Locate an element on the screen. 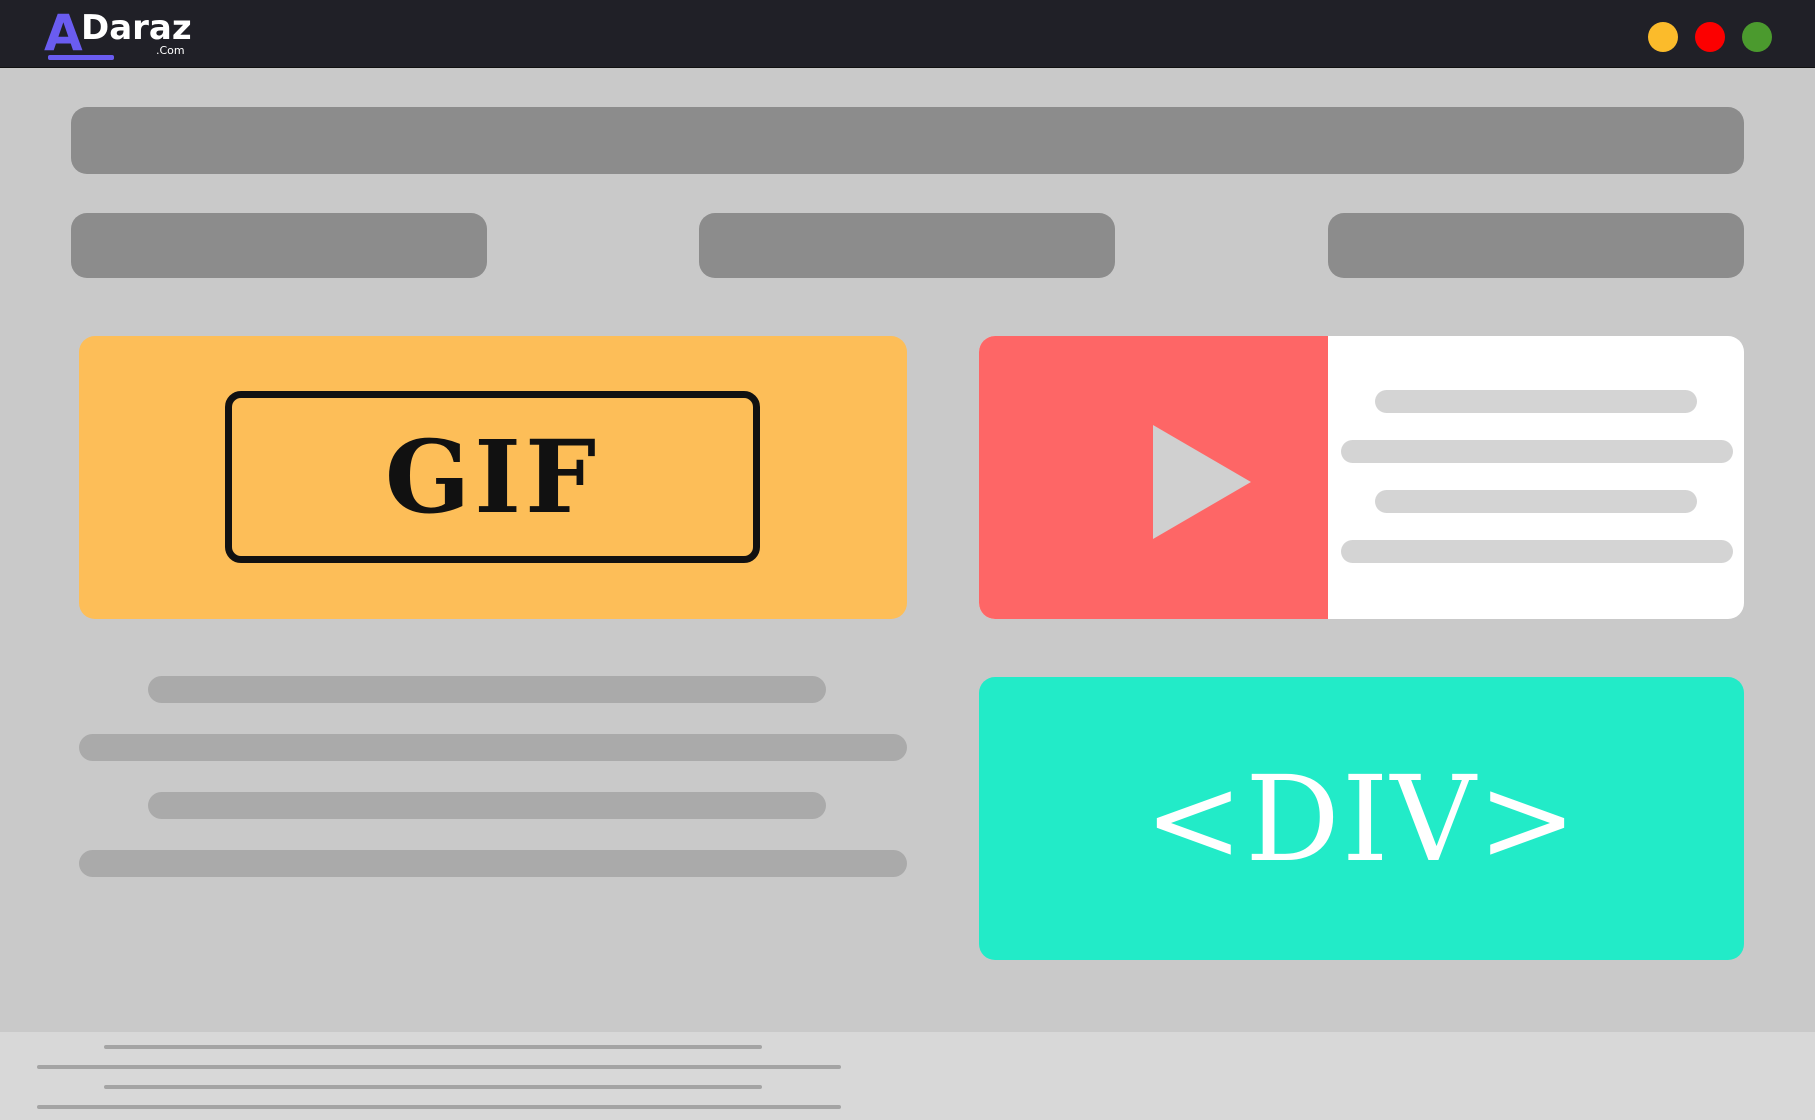  gif-card: GIF is located at coordinates (493, 477).